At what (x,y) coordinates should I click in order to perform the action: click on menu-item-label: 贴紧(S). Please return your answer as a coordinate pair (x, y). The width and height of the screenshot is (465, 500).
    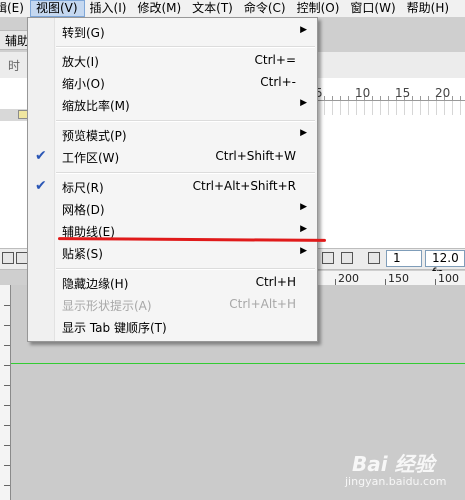
    Looking at the image, I should click on (82, 254).